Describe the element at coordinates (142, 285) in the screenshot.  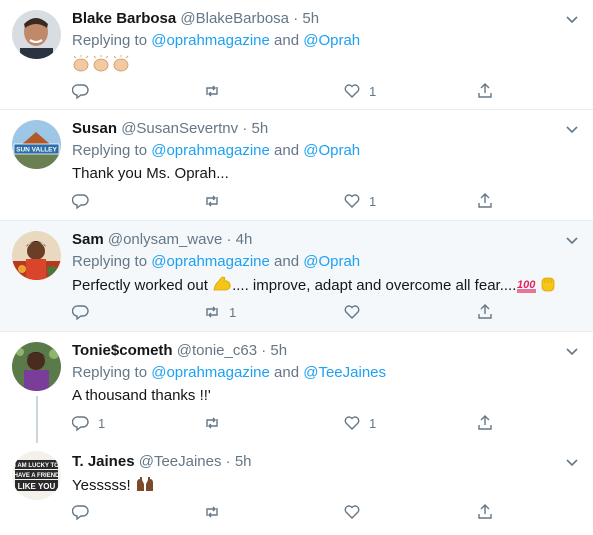
I see `tweet-text-part: Perfectly worked out` at that location.